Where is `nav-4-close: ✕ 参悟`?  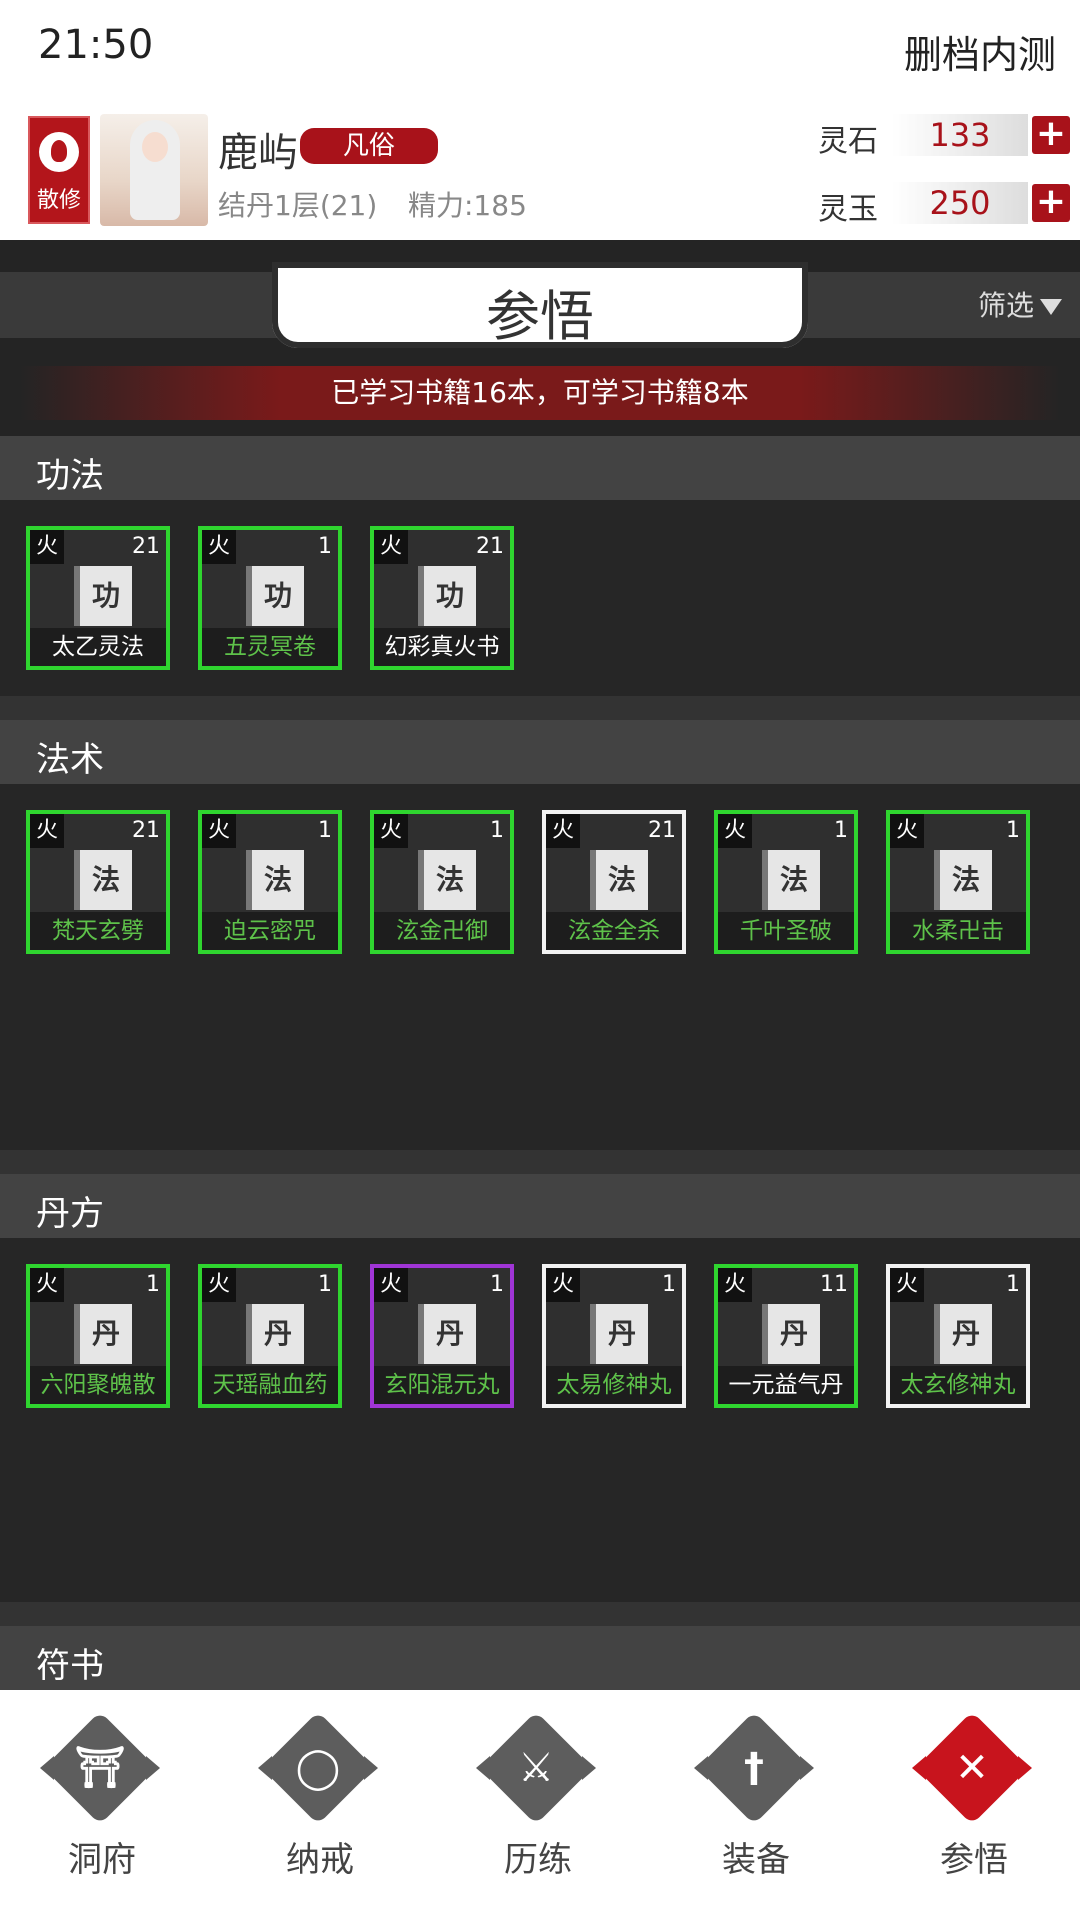 nav-4-close: ✕ 参悟 is located at coordinates (974, 1805).